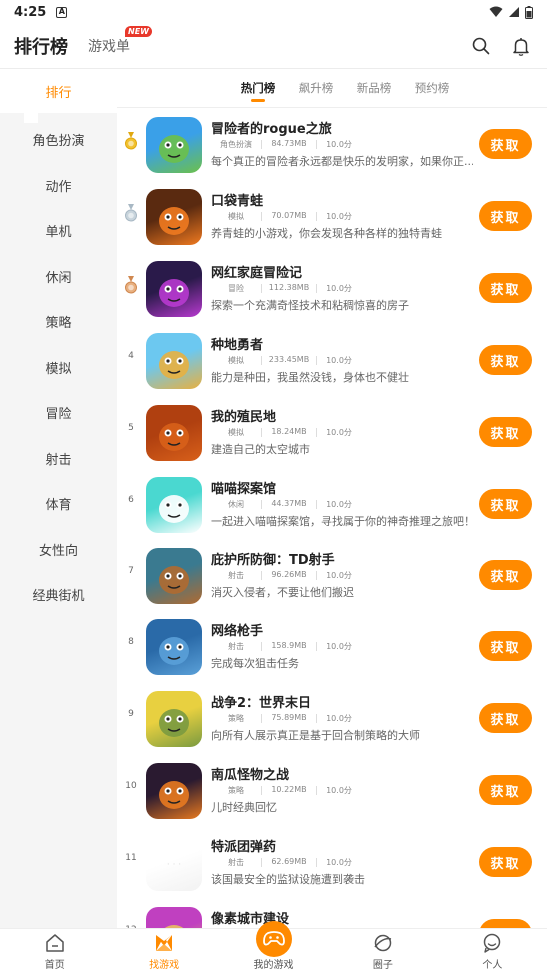 The height and width of the screenshot is (974, 547). I want to click on nav-personal: 个人, so click(492, 951).